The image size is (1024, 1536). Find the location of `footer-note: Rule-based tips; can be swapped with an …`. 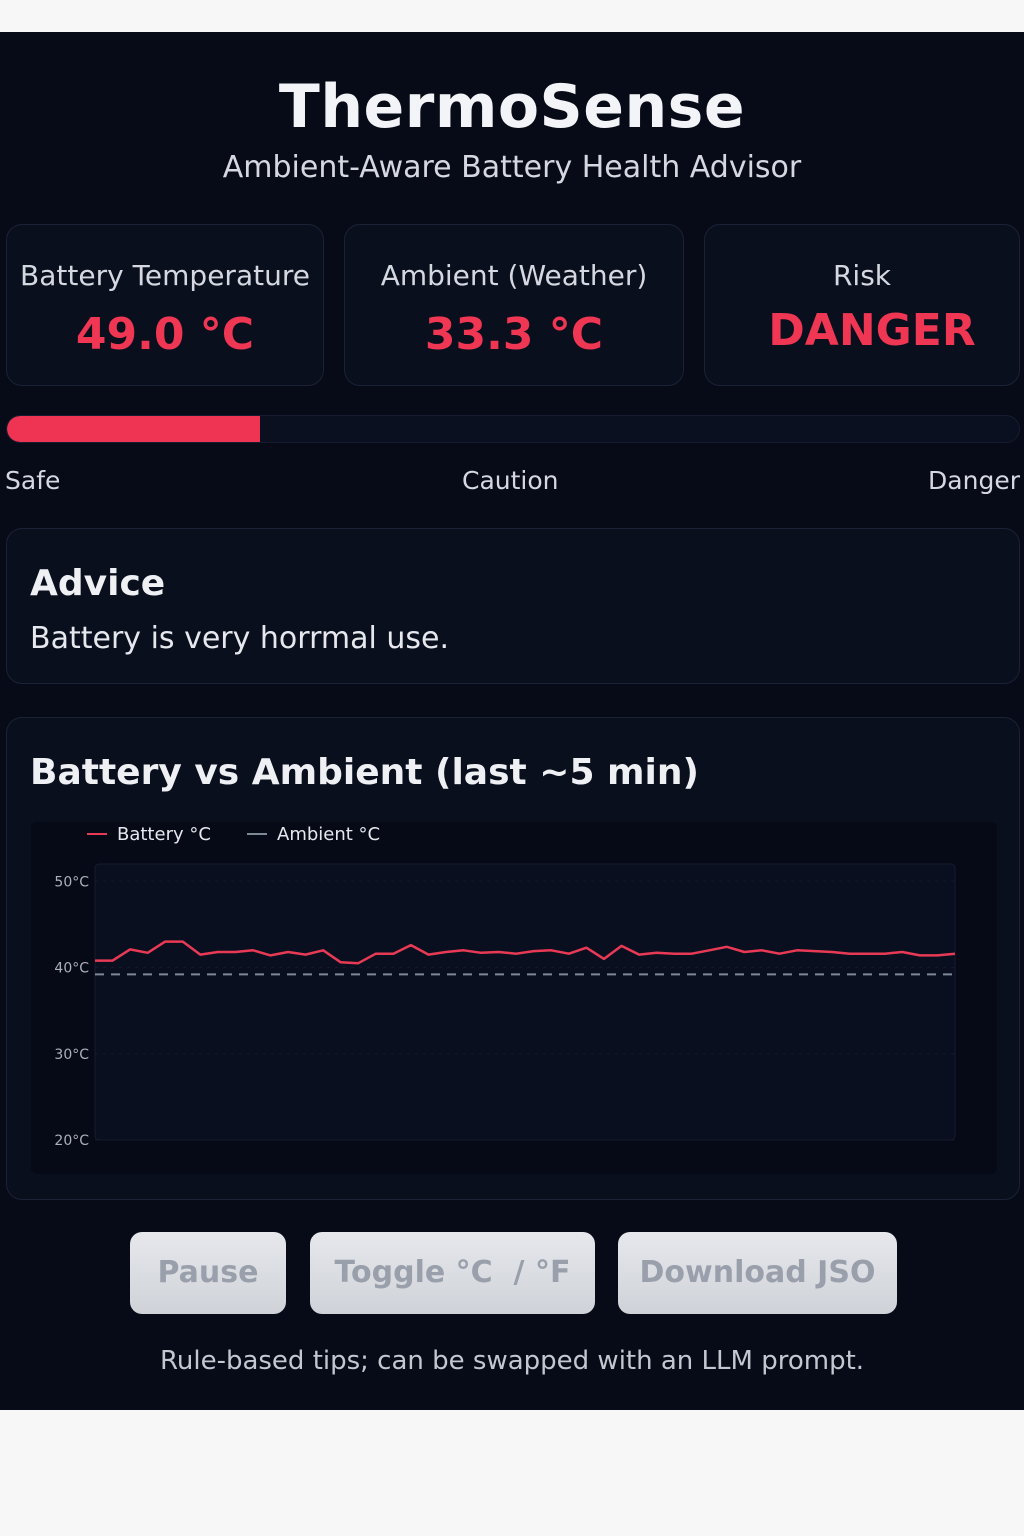

footer-note: Rule-based tips; can be swapped with an … is located at coordinates (512, 1361).